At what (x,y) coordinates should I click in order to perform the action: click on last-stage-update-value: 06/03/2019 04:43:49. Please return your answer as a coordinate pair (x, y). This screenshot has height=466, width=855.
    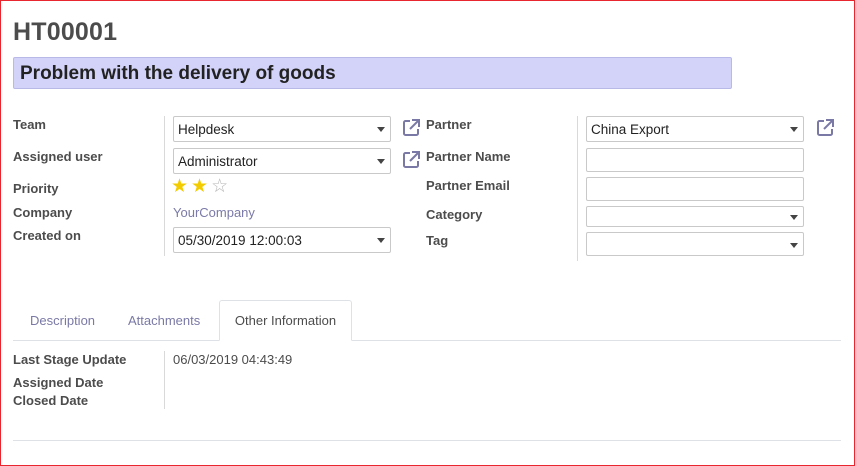
    Looking at the image, I should click on (233, 359).